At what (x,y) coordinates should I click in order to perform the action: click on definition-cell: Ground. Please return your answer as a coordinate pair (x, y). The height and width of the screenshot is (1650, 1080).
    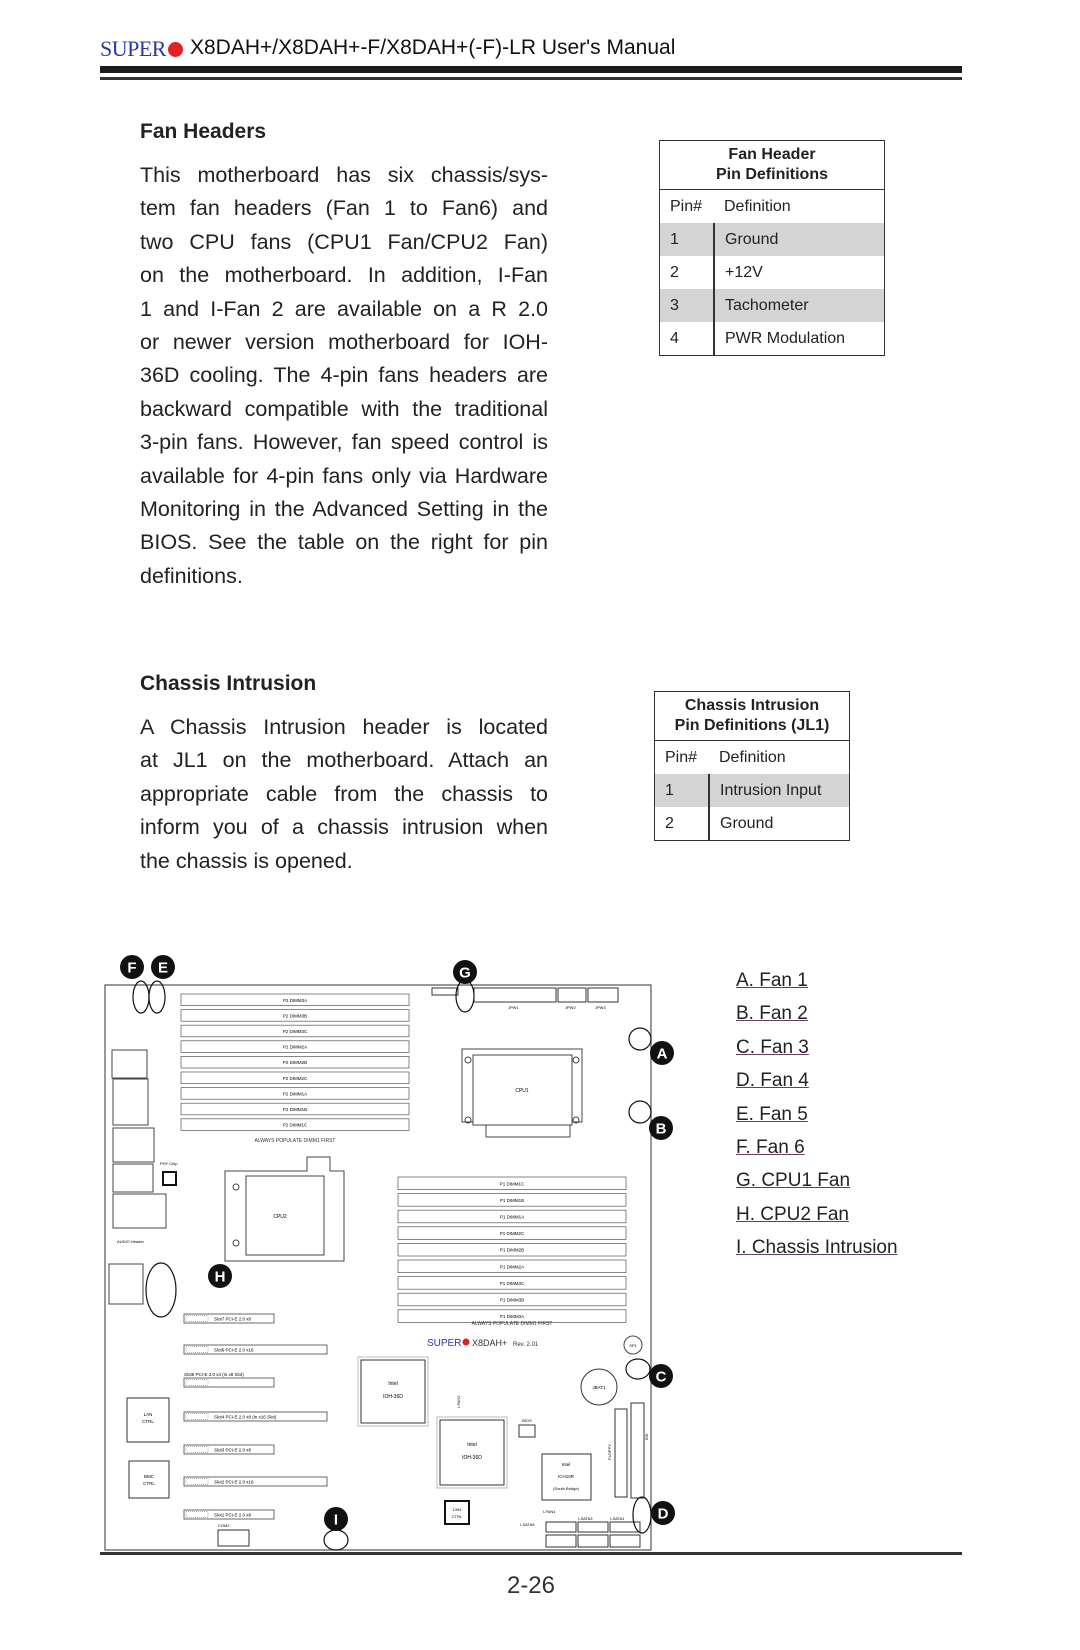
    Looking at the image, I should click on (779, 824).